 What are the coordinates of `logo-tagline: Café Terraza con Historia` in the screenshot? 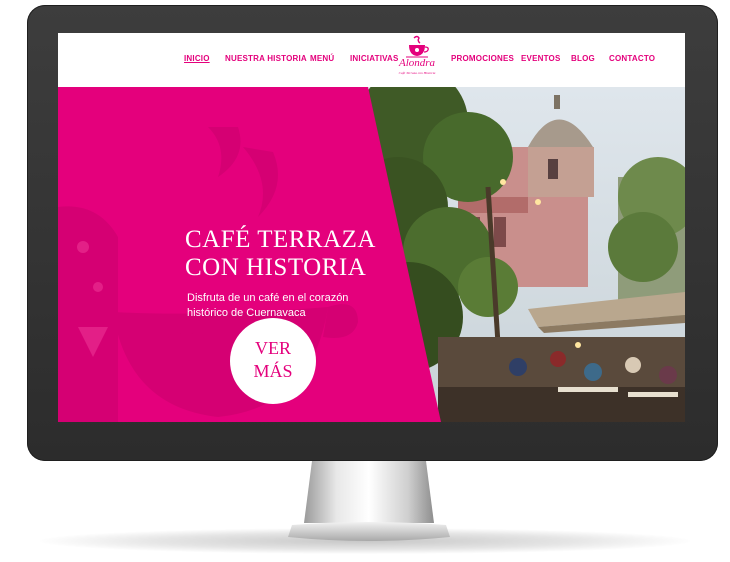 It's located at (417, 73).